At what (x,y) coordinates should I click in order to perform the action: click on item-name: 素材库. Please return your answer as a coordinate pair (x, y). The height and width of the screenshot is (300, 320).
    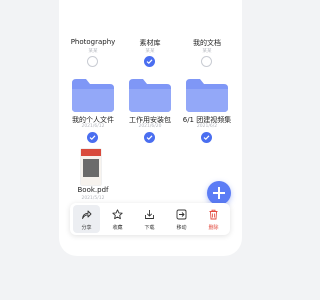
    Looking at the image, I should click on (150, 43).